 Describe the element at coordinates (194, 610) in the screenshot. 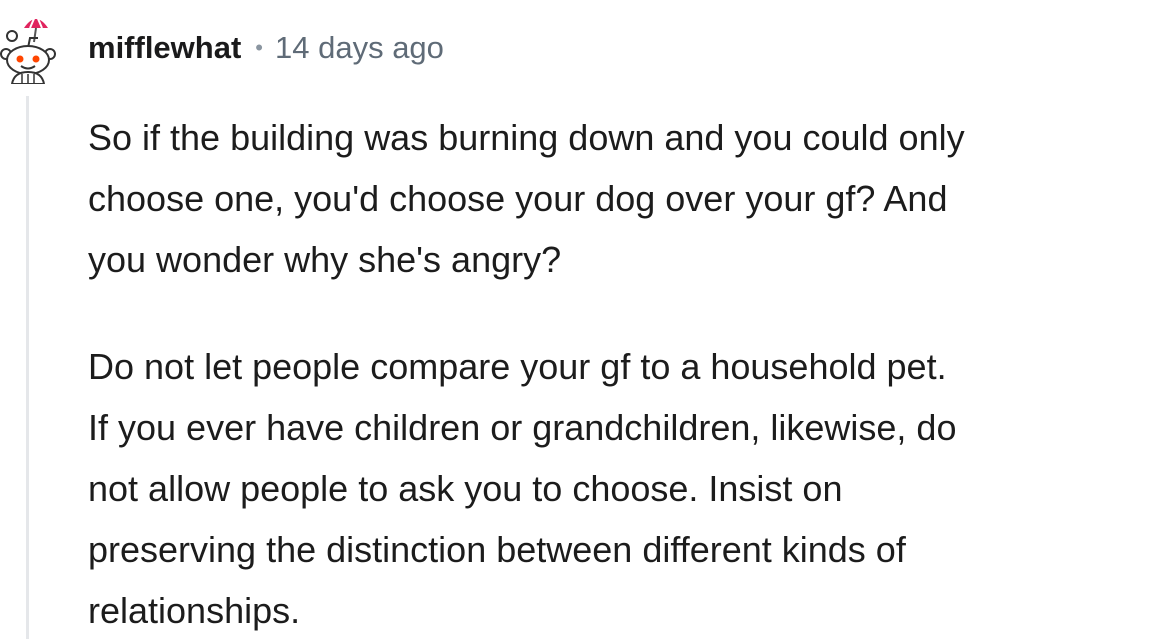

I see `comment-line: relationships.` at that location.